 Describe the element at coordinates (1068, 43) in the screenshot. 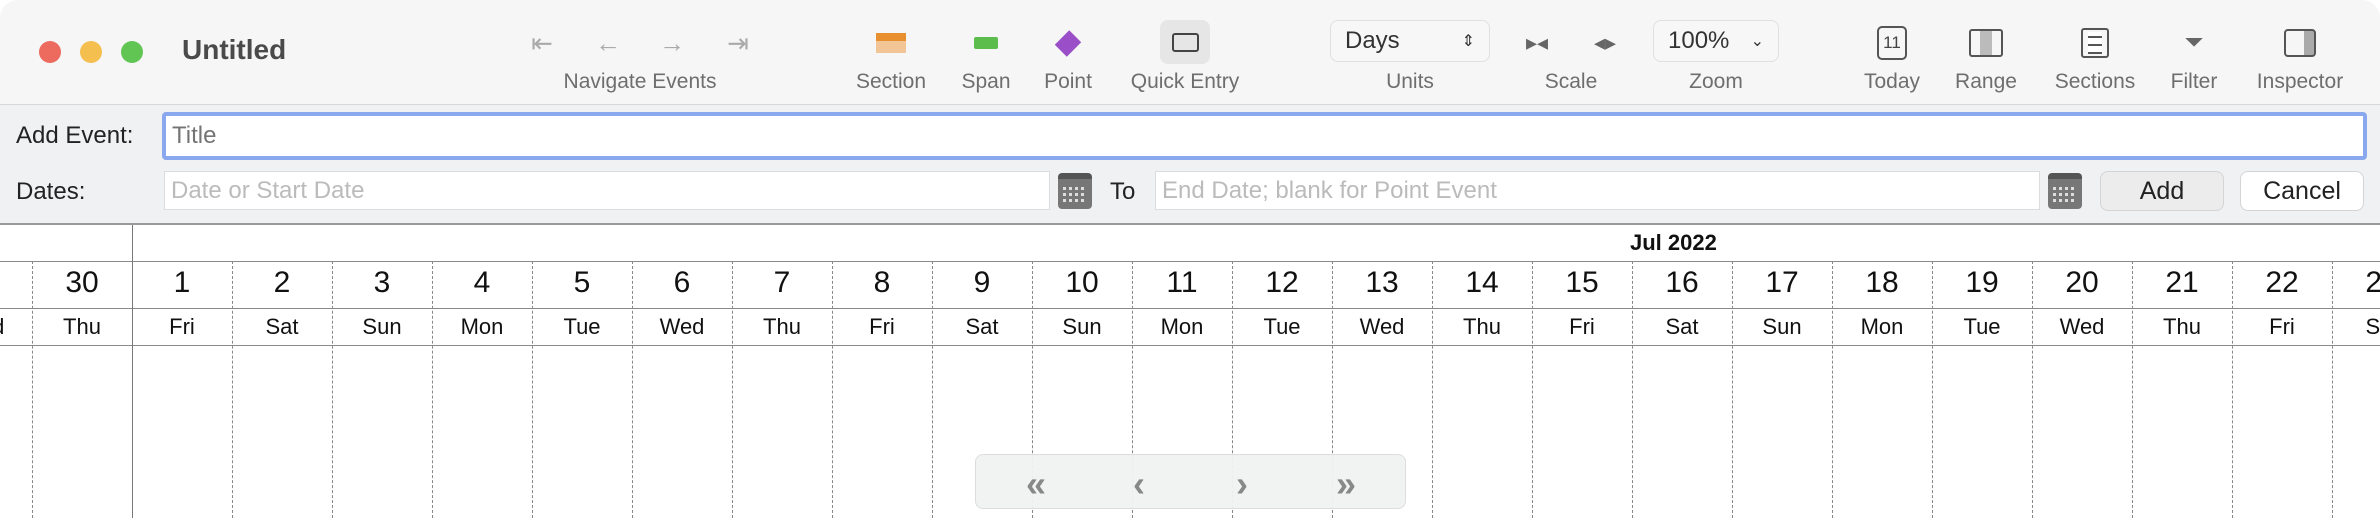

I see `point-button` at that location.